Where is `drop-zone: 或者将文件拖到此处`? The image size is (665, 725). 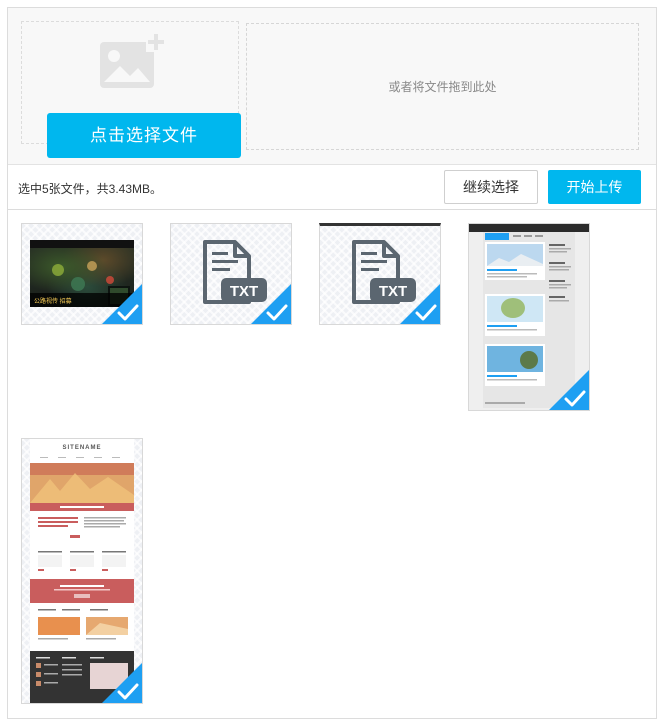 drop-zone: 或者将文件拖到此处 is located at coordinates (442, 86).